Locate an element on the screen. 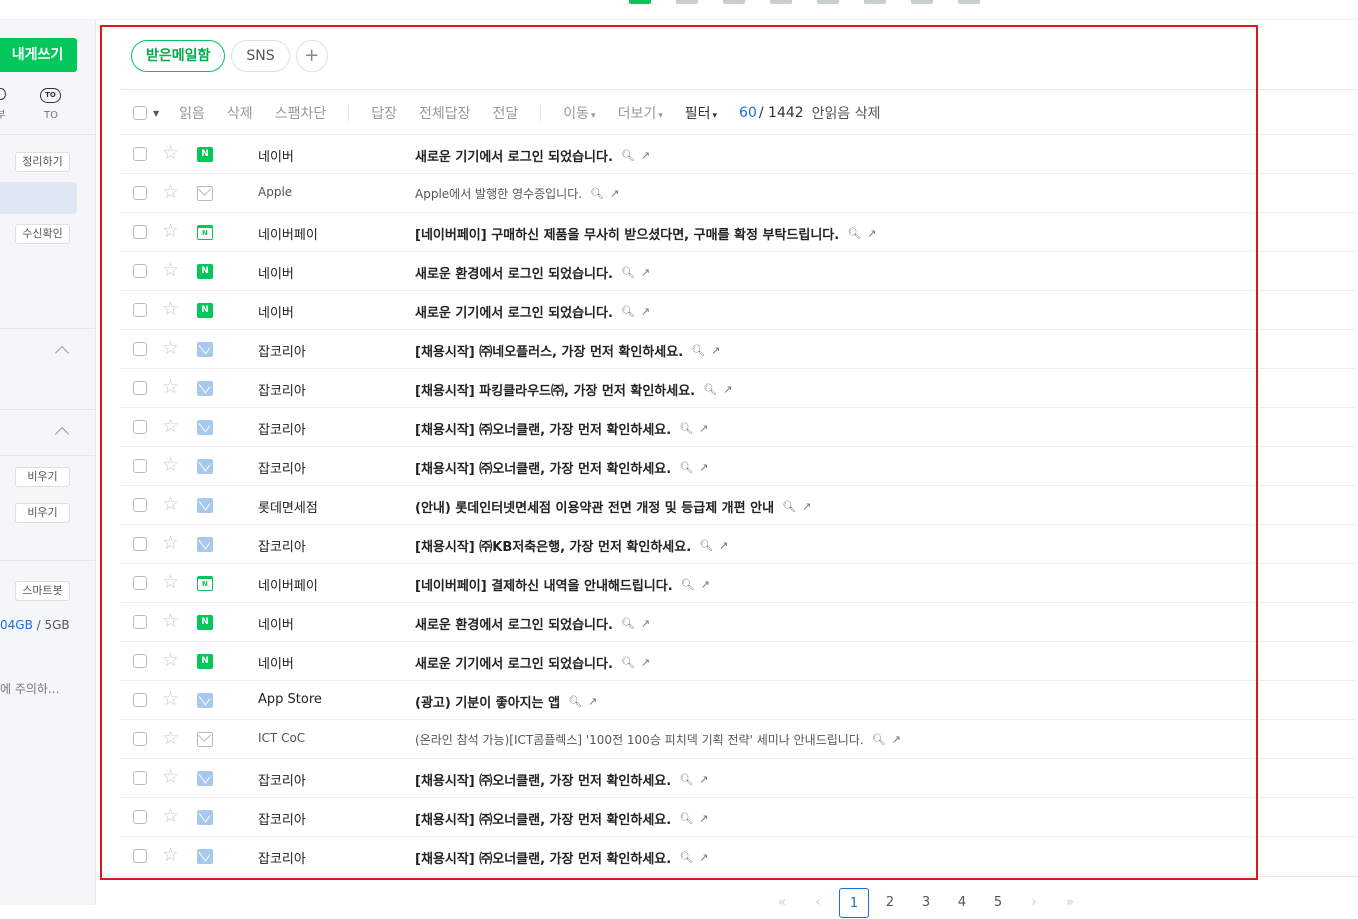  prev-page-button: ‹ is located at coordinates (818, 903).